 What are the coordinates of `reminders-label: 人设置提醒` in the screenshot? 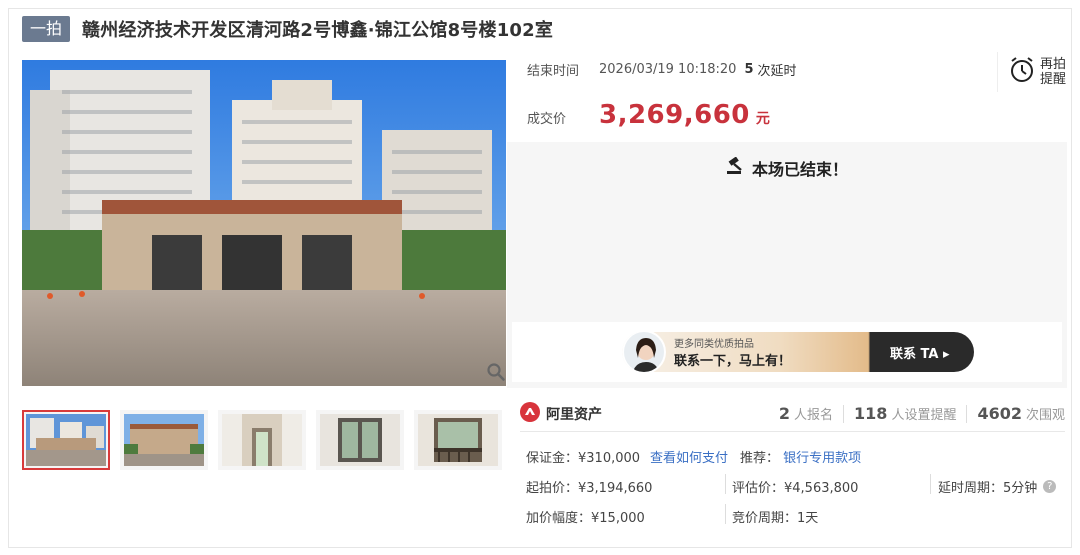 It's located at (924, 415).